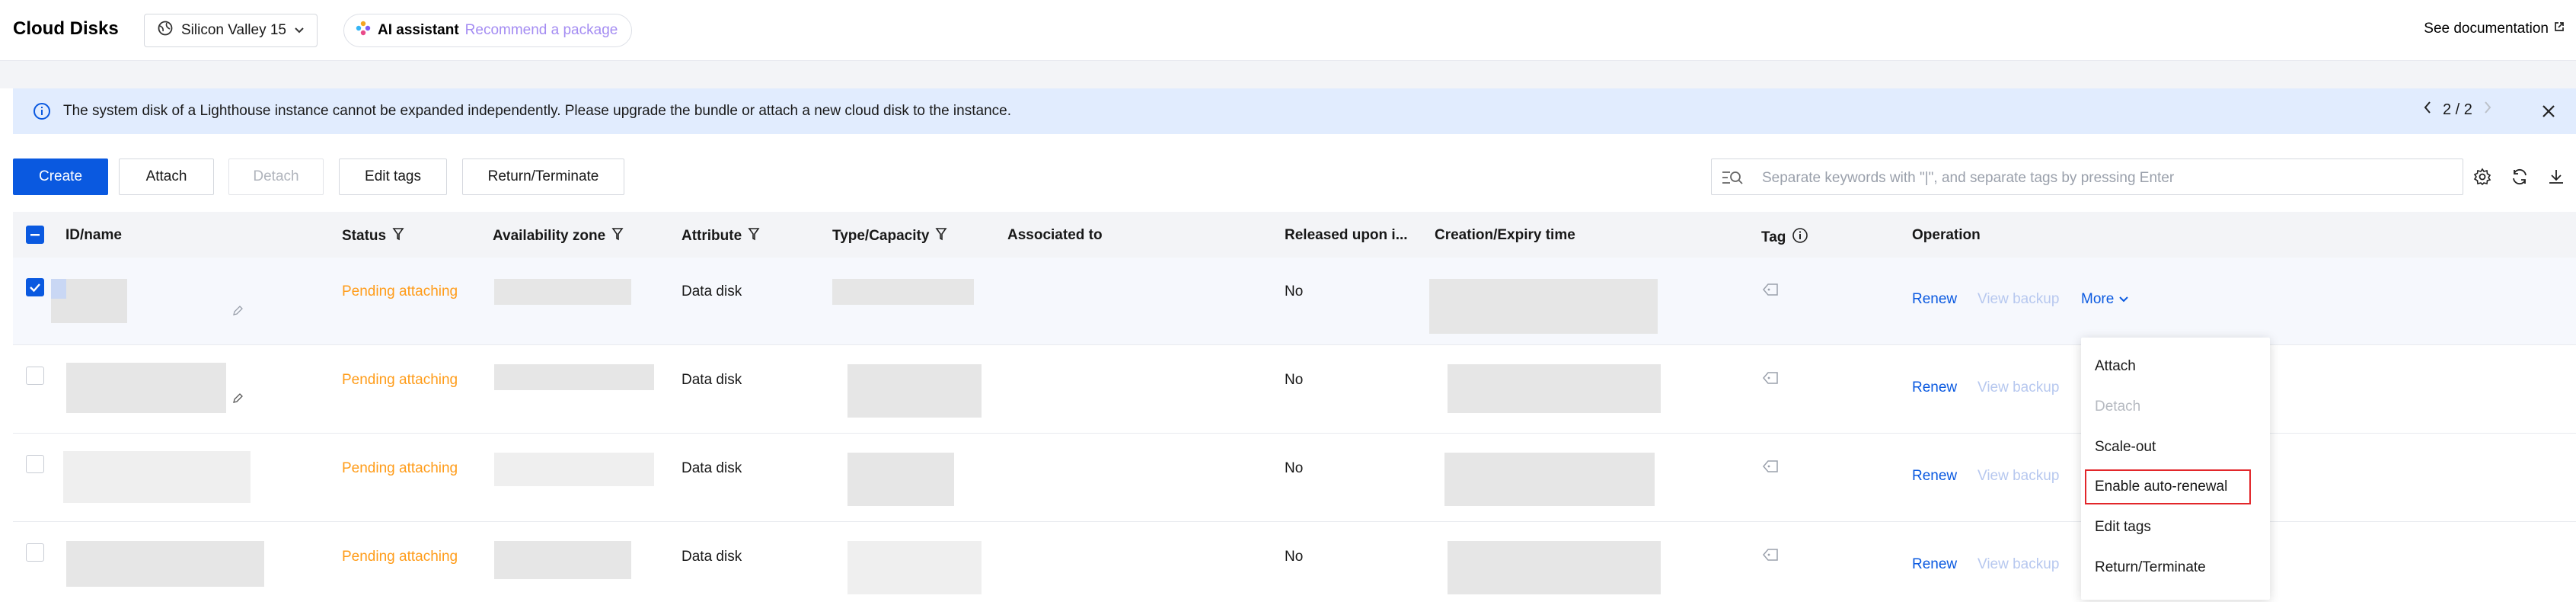  What do you see at coordinates (881, 236) in the screenshot?
I see `header-type-capacity-label: Type/Capacity` at bounding box center [881, 236].